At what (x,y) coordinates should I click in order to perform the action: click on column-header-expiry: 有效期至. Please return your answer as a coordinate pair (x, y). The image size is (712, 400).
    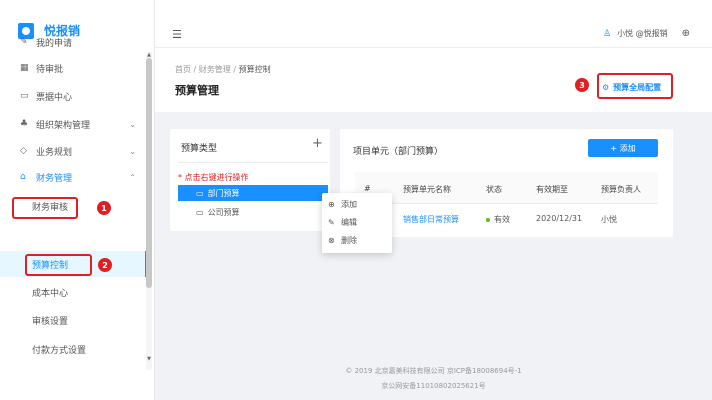
    Looking at the image, I should click on (552, 189).